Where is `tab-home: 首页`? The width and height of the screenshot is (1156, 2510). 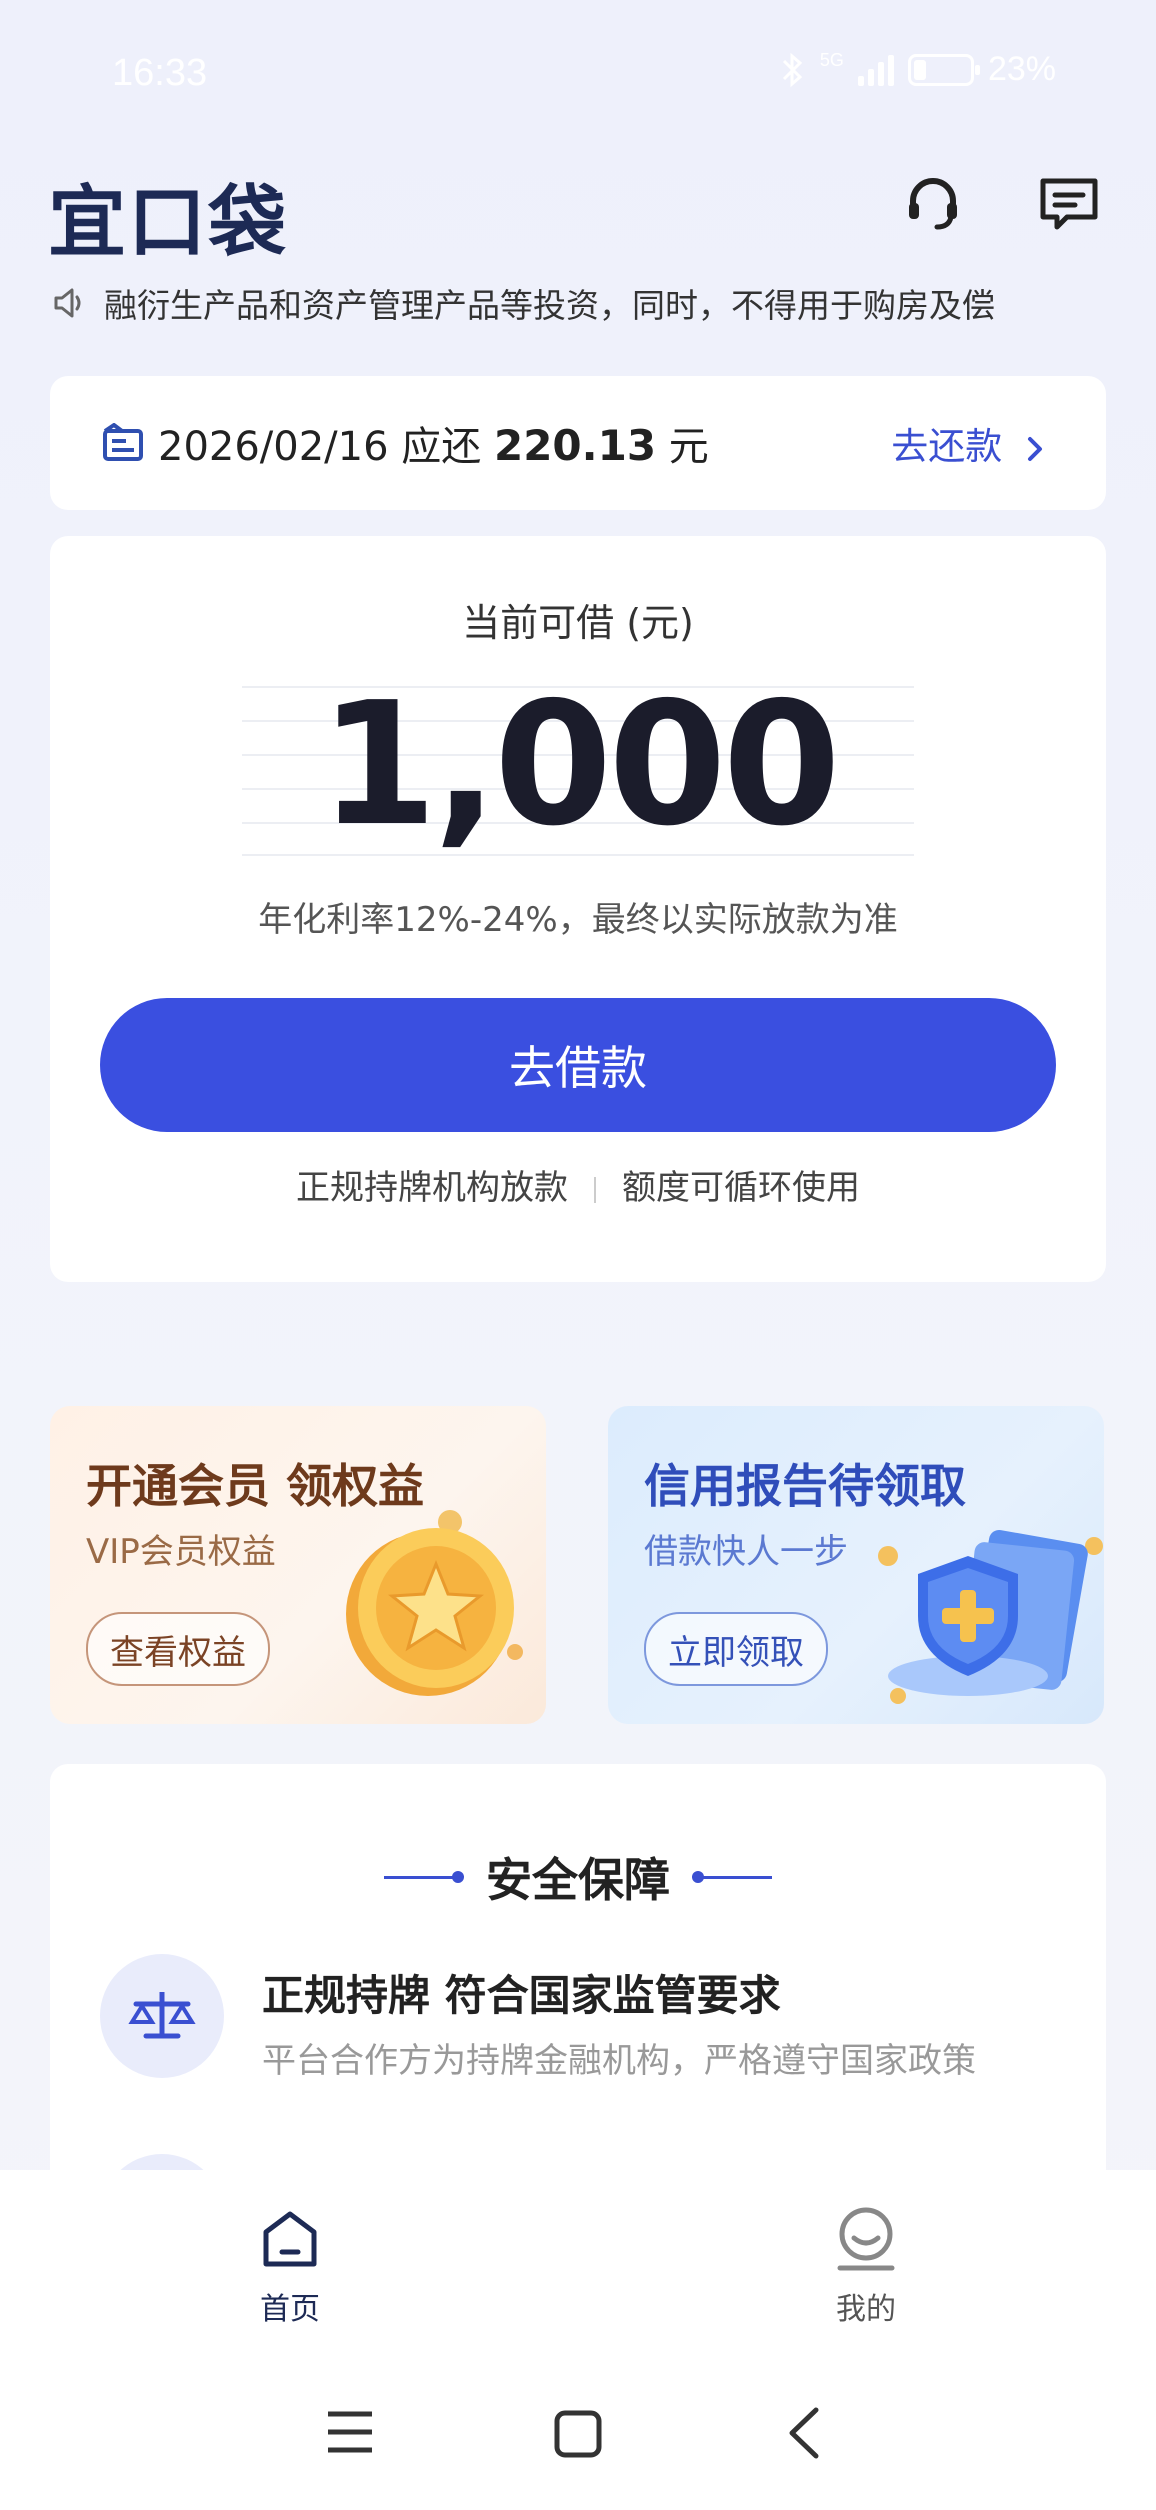
tab-home: 首页 is located at coordinates (290, 2267).